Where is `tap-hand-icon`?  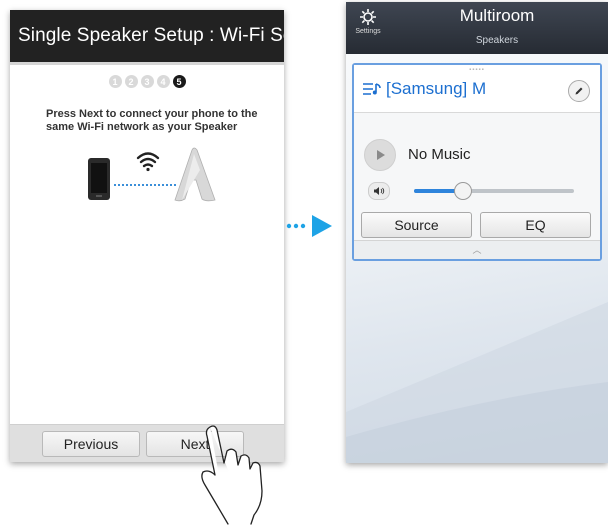 tap-hand-icon is located at coordinates (232, 475).